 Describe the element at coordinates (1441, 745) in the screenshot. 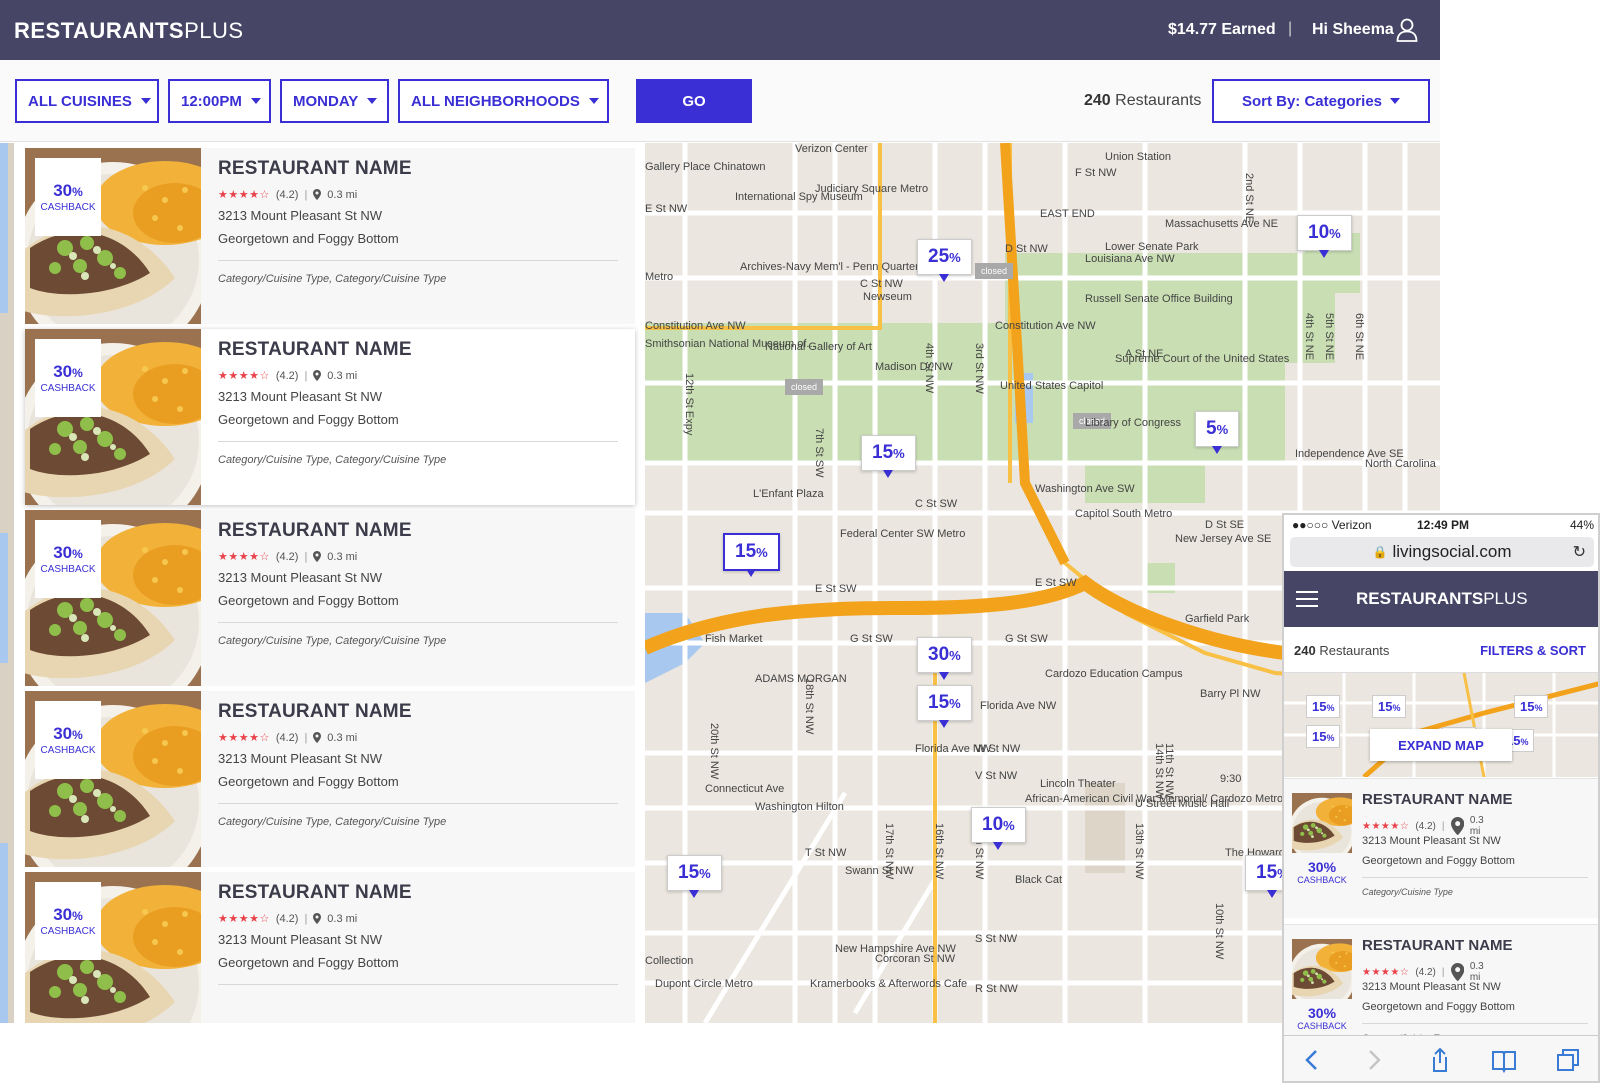

I see `expand-map-button: EXPAND MAP` at that location.